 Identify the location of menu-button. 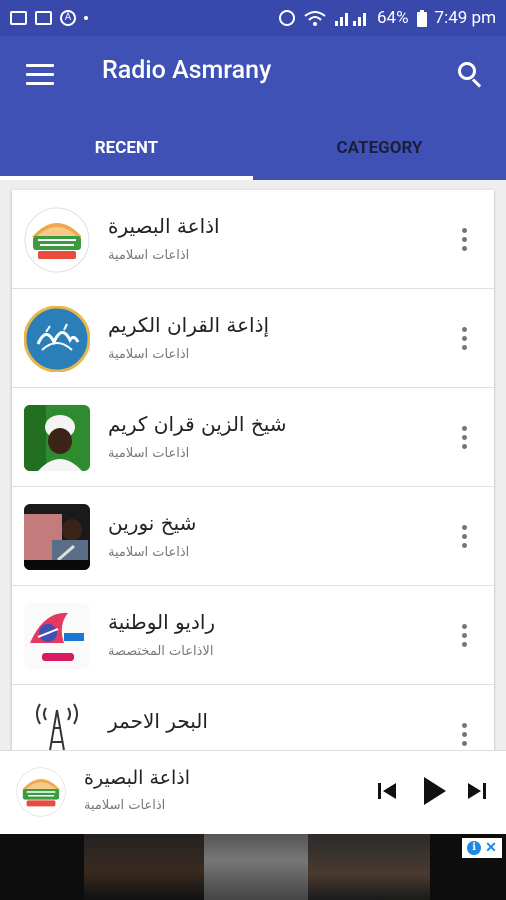
(40, 75).